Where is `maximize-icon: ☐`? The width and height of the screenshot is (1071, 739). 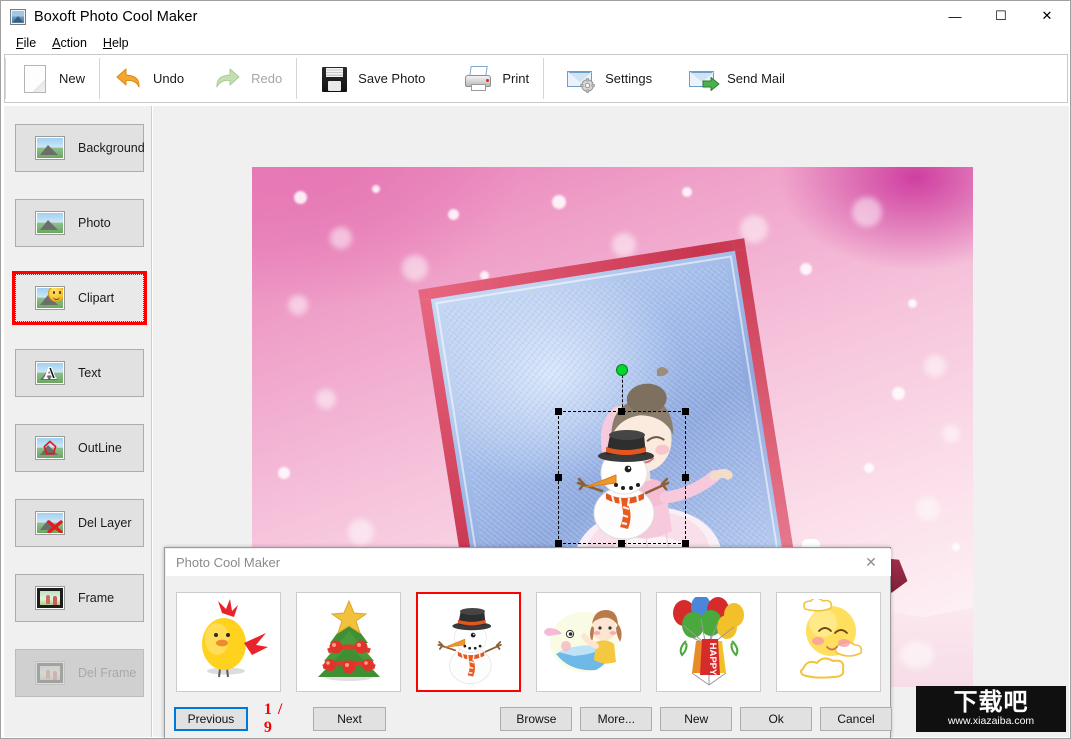 maximize-icon: ☐ is located at coordinates (1001, 16).